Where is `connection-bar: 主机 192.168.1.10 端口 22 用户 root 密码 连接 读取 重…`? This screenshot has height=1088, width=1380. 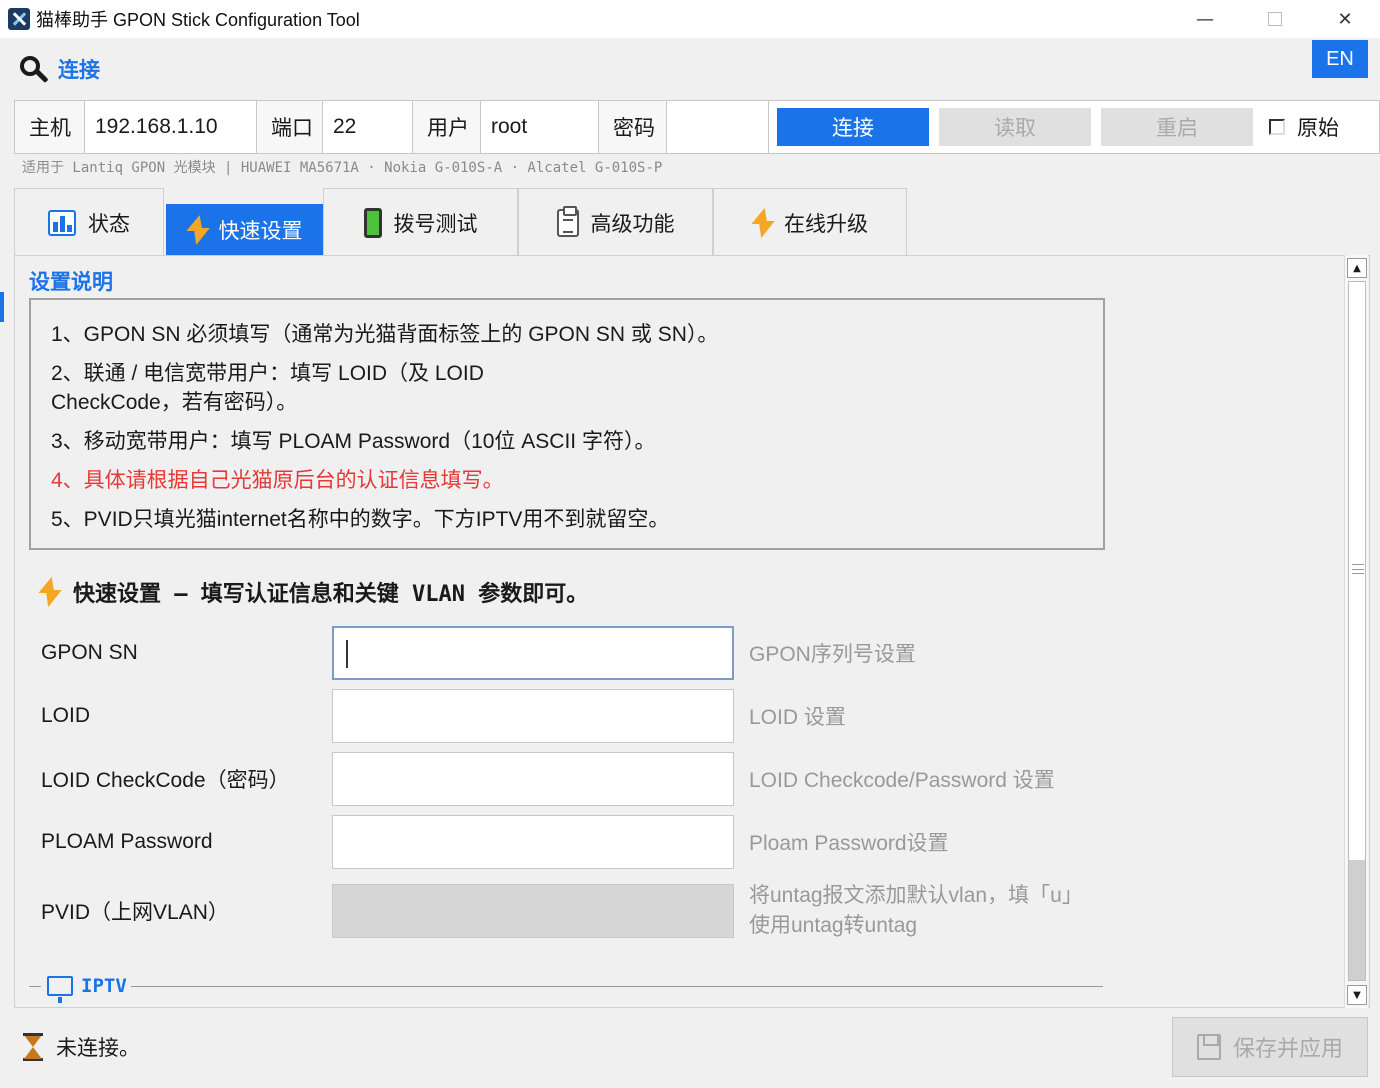
connection-bar: 主机 192.168.1.10 端口 22 用户 root 密码 连接 读取 重… is located at coordinates (697, 127).